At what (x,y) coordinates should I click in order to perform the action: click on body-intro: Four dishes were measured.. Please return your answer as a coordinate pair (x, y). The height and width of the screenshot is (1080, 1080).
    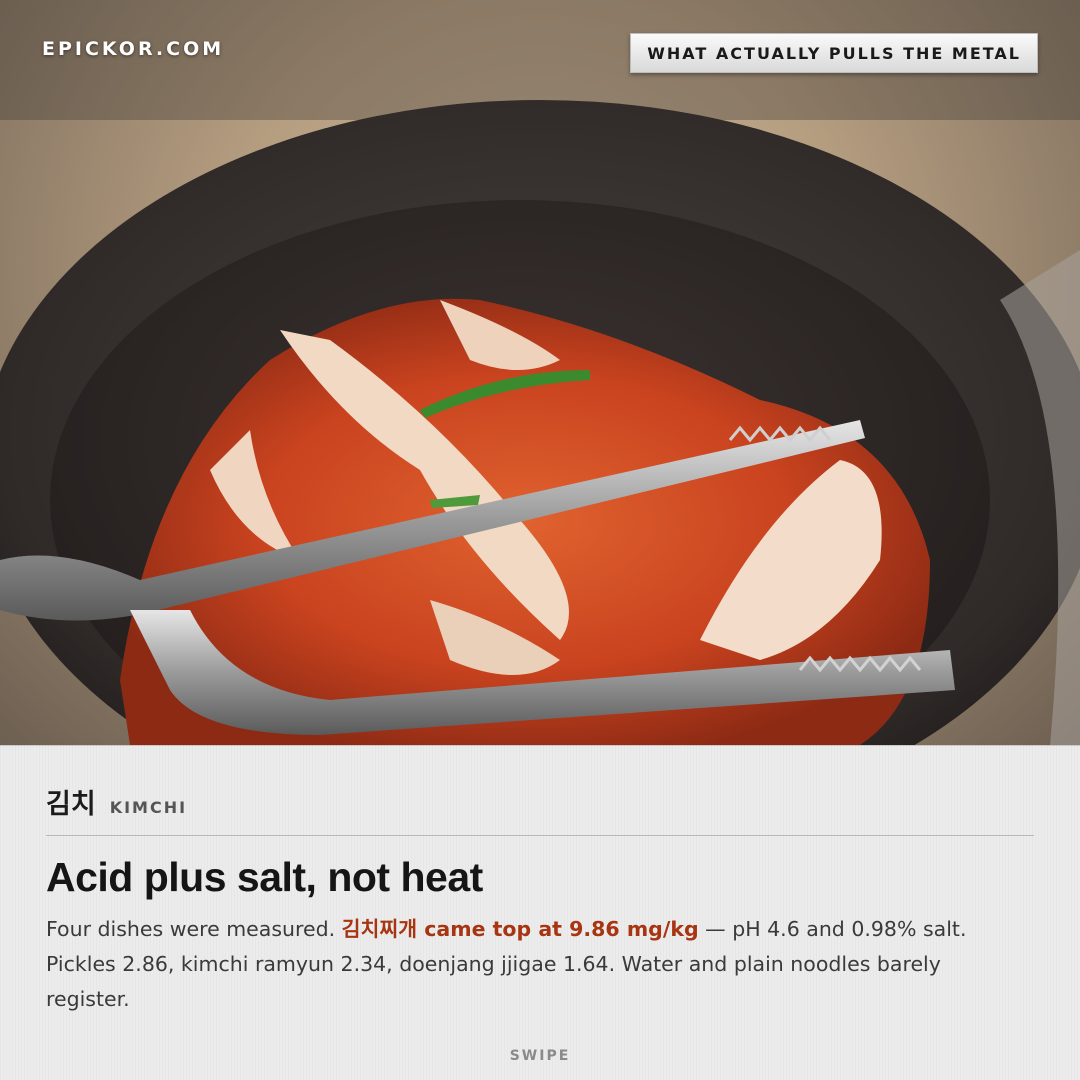
    Looking at the image, I should click on (194, 929).